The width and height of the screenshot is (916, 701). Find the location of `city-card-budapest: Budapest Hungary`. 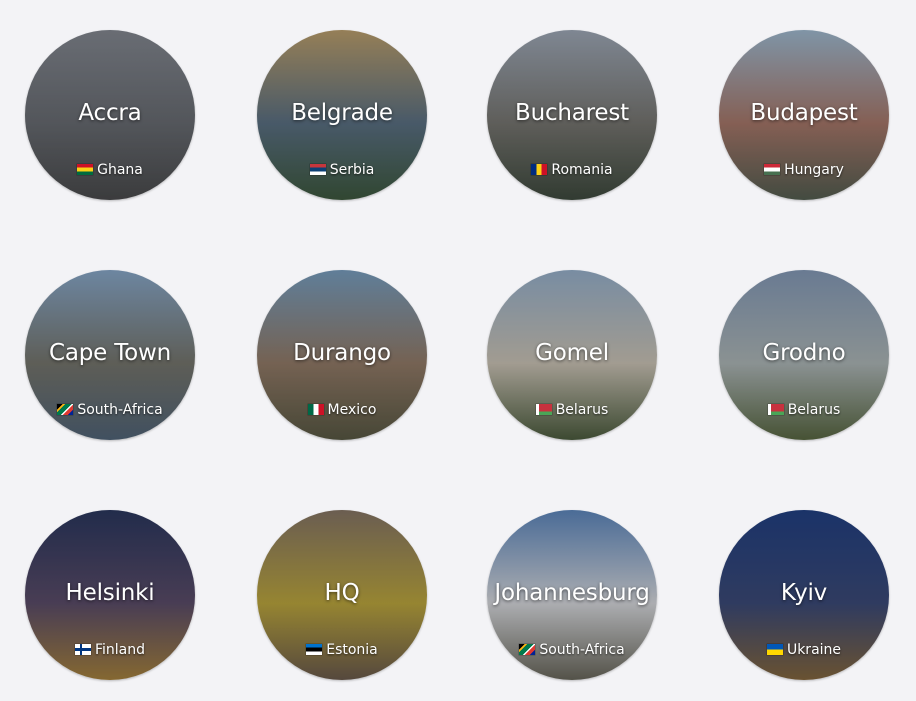

city-card-budapest: Budapest Hungary is located at coordinates (804, 115).